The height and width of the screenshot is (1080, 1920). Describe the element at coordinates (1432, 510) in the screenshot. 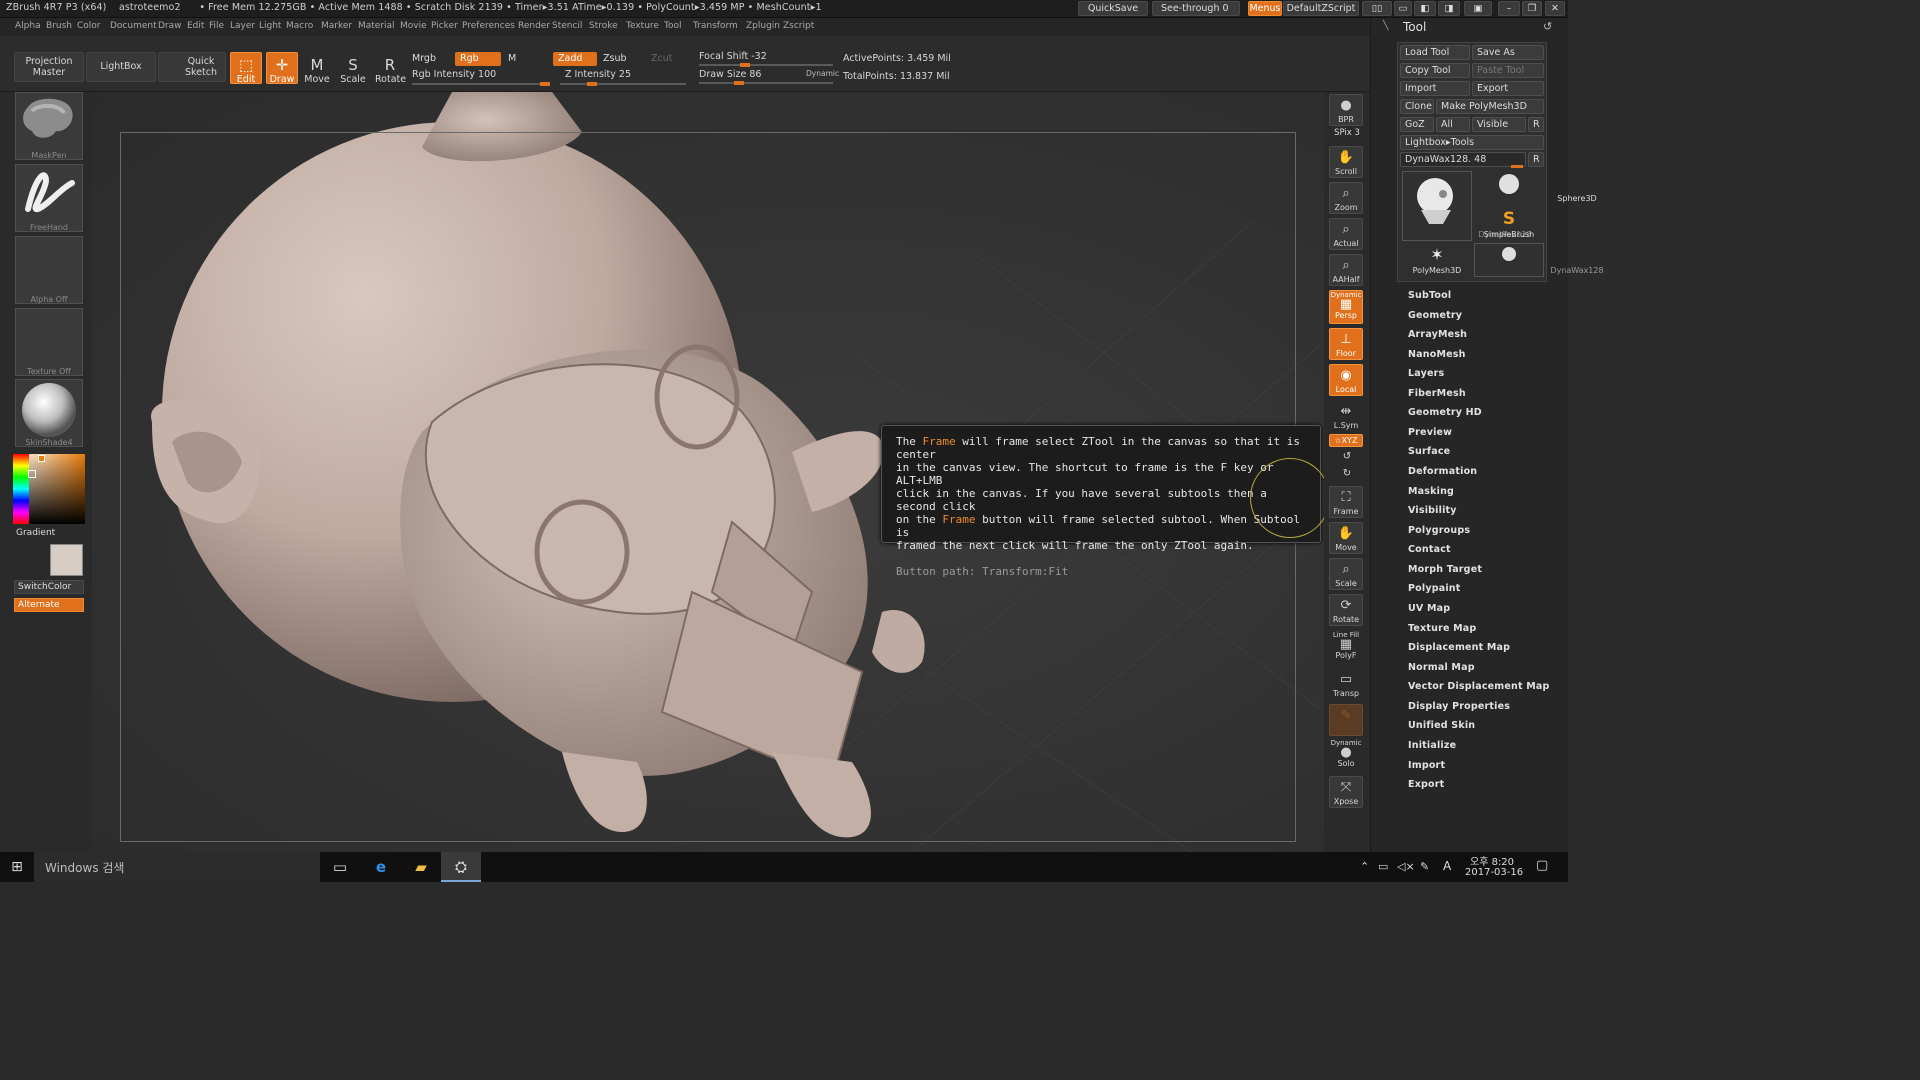

I see `section-visibility: Visibility` at that location.